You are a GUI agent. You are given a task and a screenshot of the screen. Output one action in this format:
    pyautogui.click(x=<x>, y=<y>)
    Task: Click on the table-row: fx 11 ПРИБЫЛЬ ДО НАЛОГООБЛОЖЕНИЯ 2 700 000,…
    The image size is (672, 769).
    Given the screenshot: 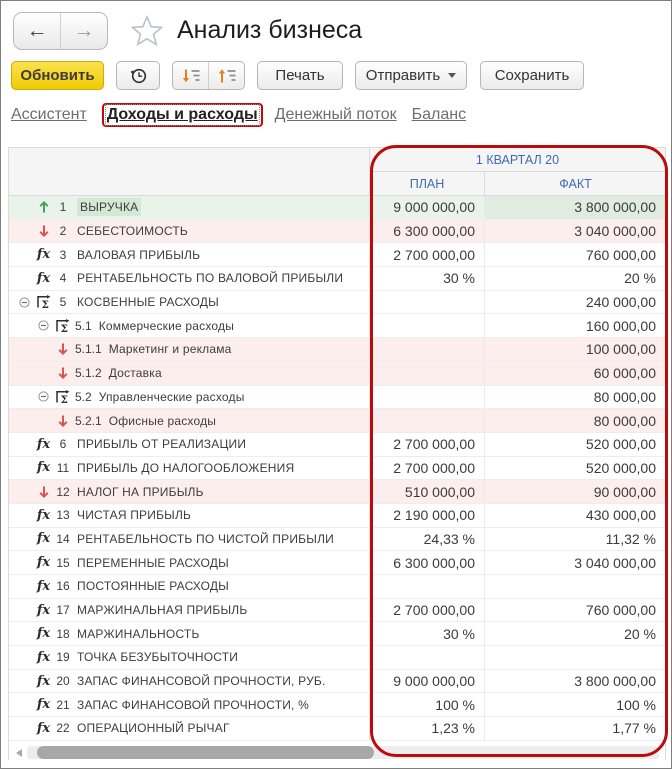 What is the action you would take?
    pyautogui.click(x=337, y=468)
    